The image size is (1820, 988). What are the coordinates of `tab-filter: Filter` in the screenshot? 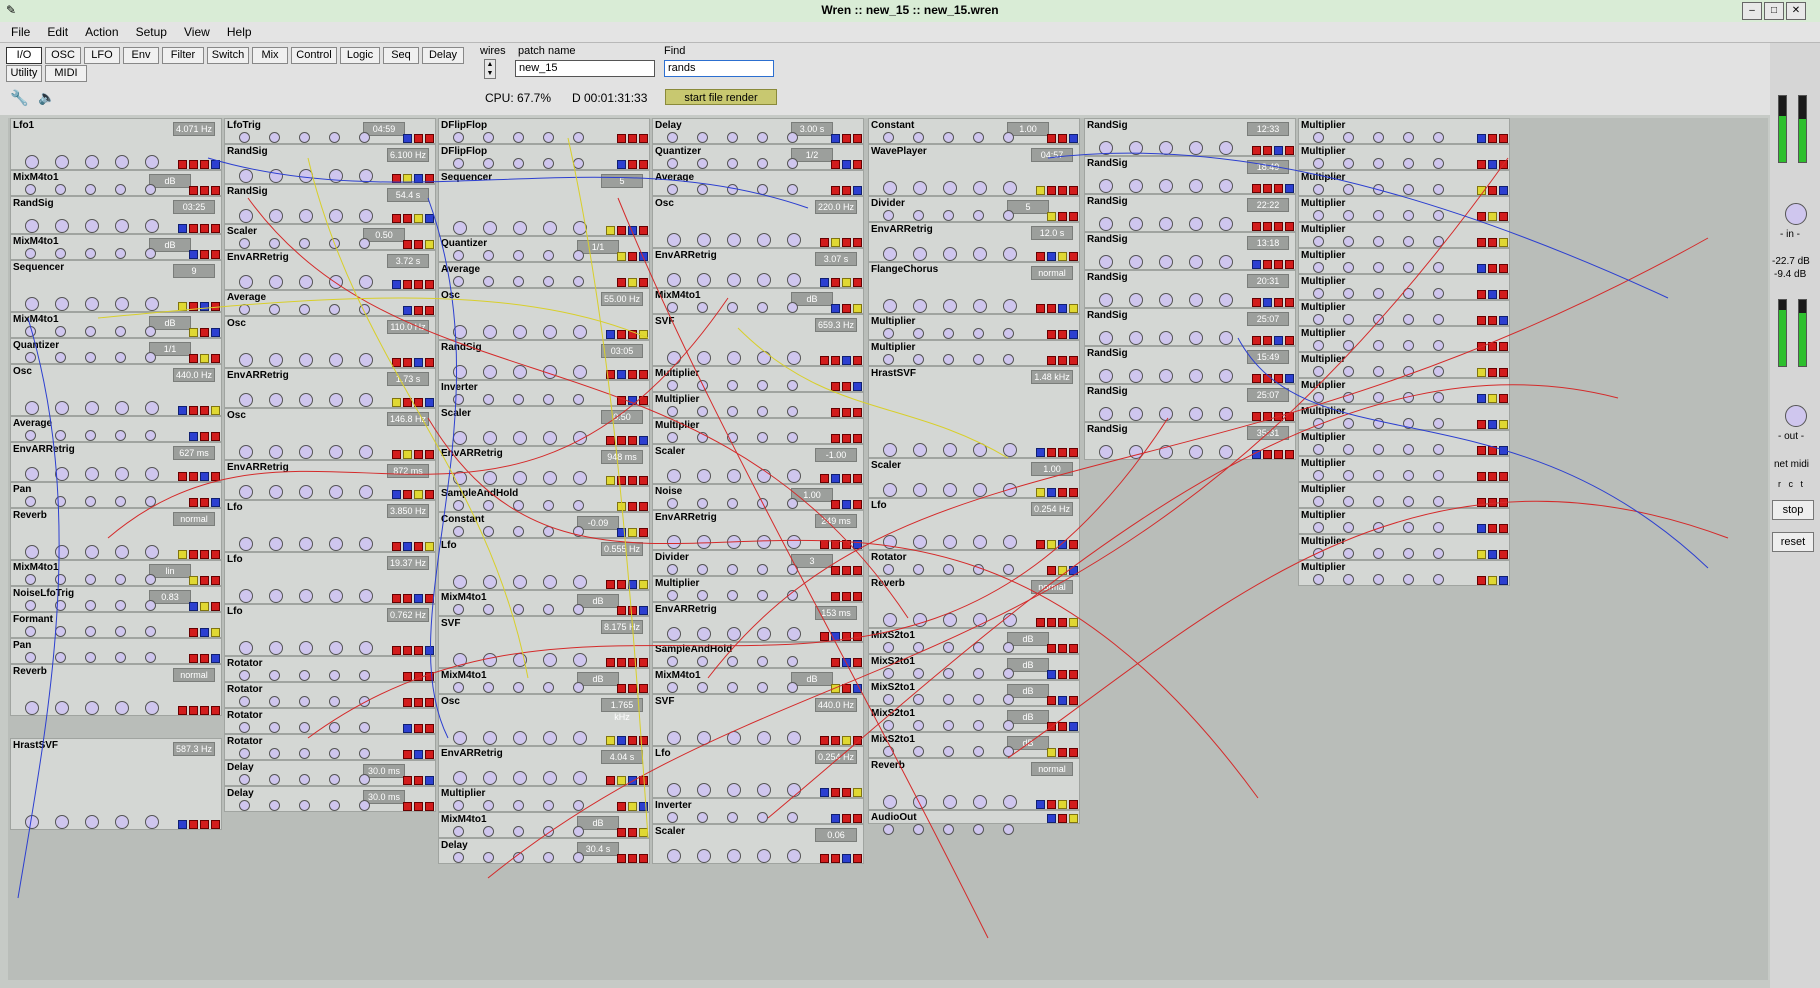 It's located at (183, 55).